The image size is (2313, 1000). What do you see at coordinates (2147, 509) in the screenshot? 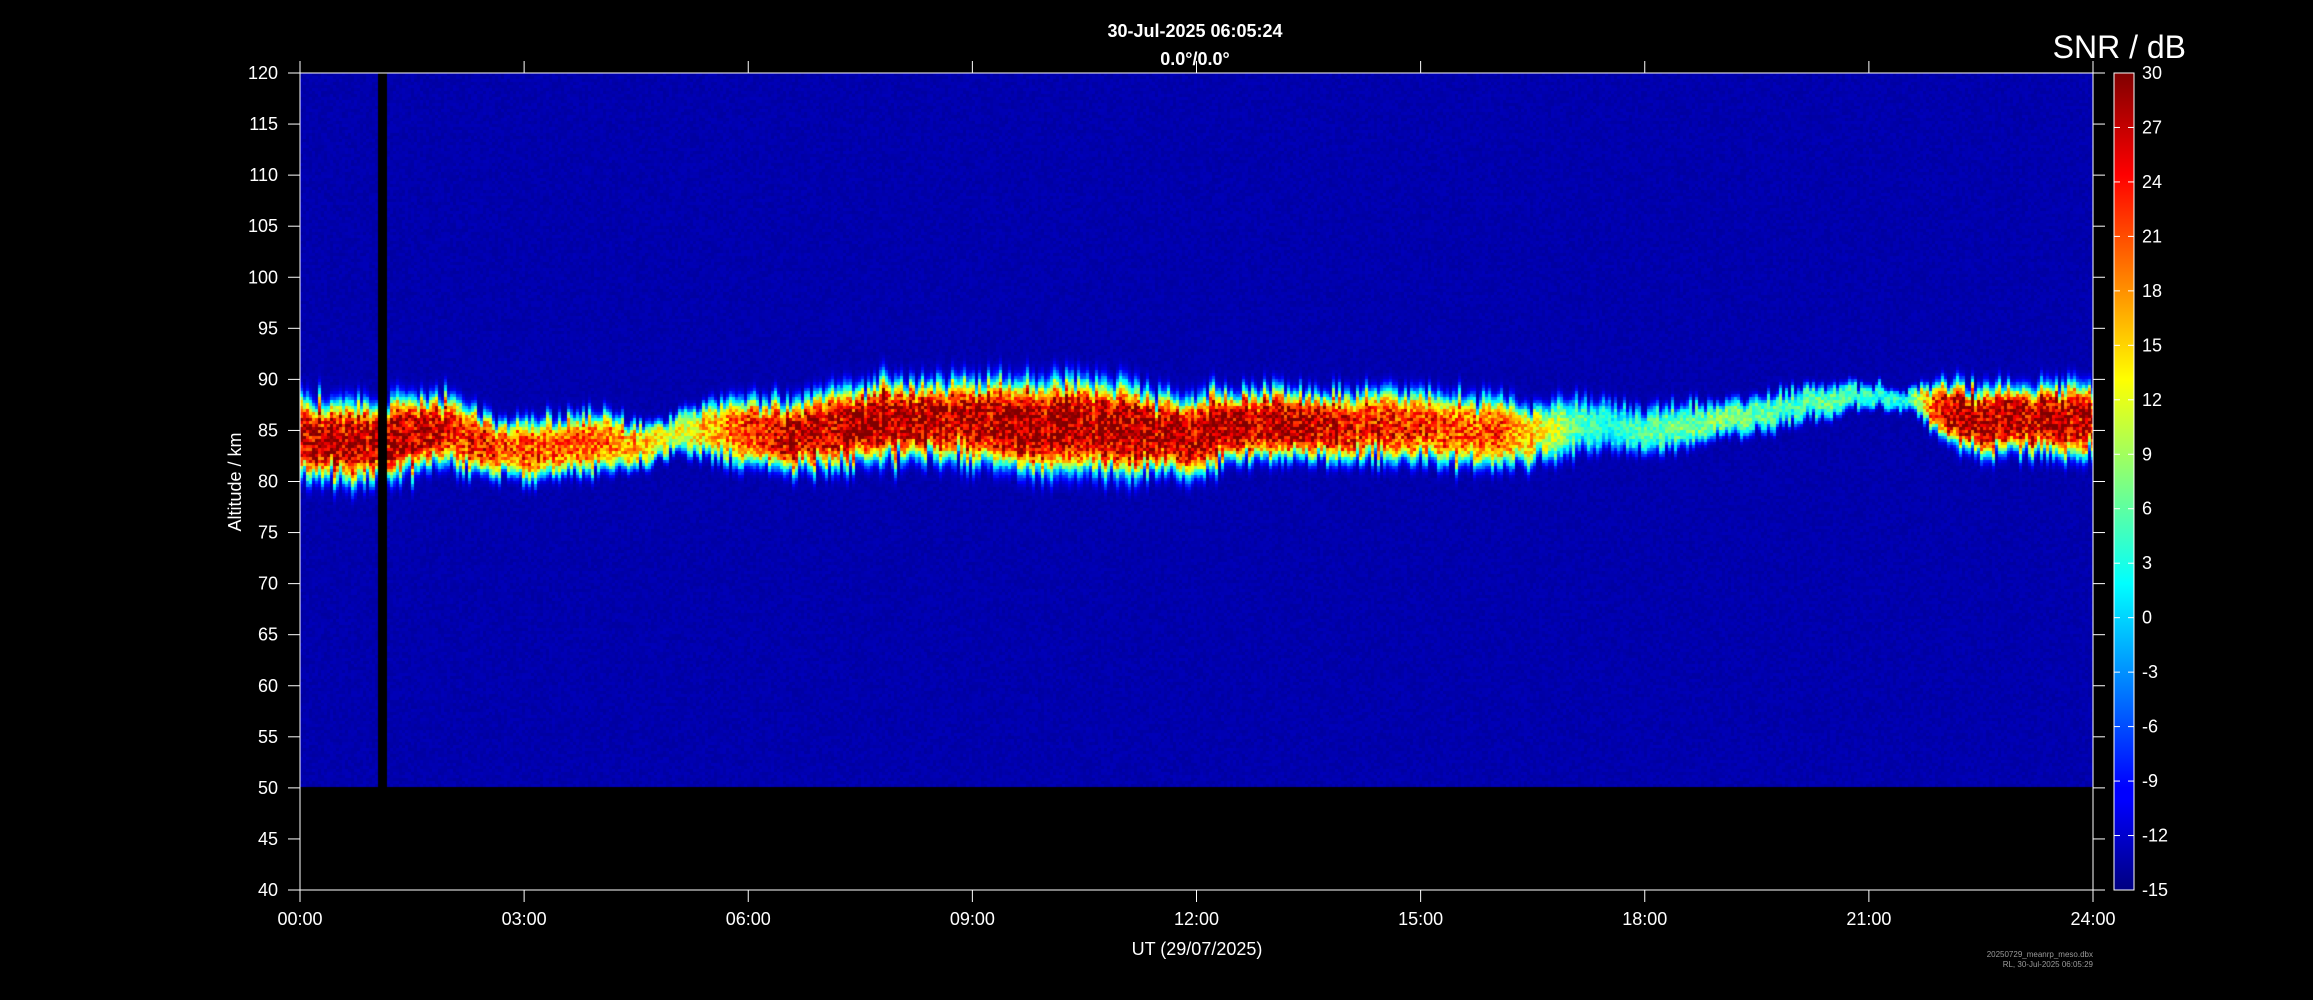
I see `colorbar-tick-label: 6` at bounding box center [2147, 509].